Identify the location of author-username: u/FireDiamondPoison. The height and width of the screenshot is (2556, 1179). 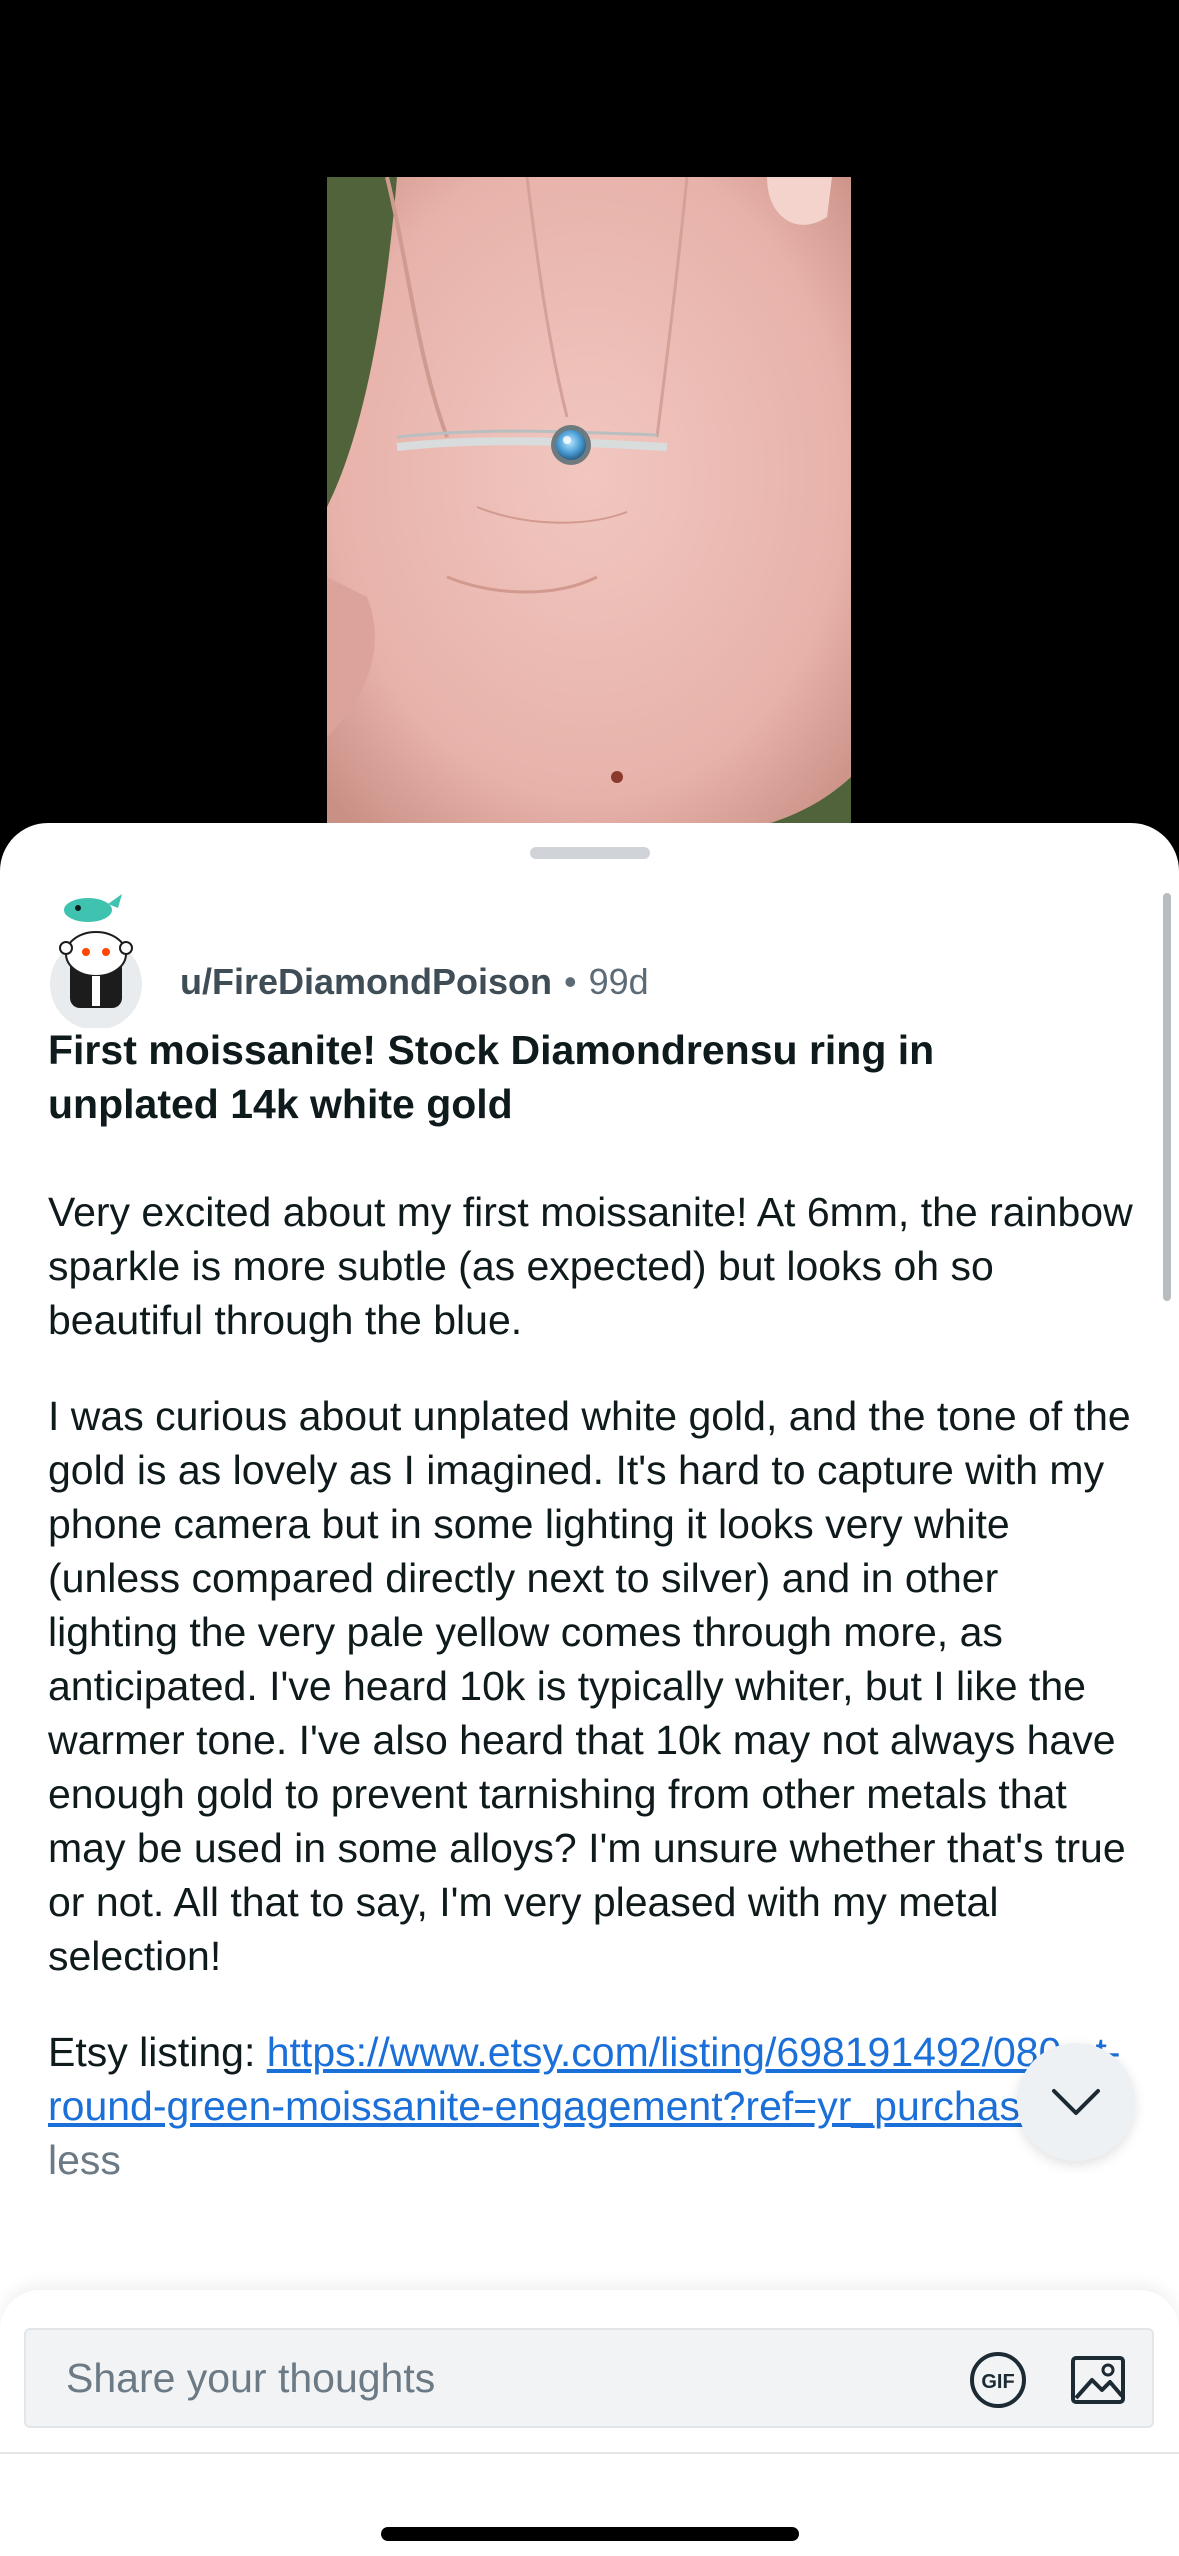
(366, 982).